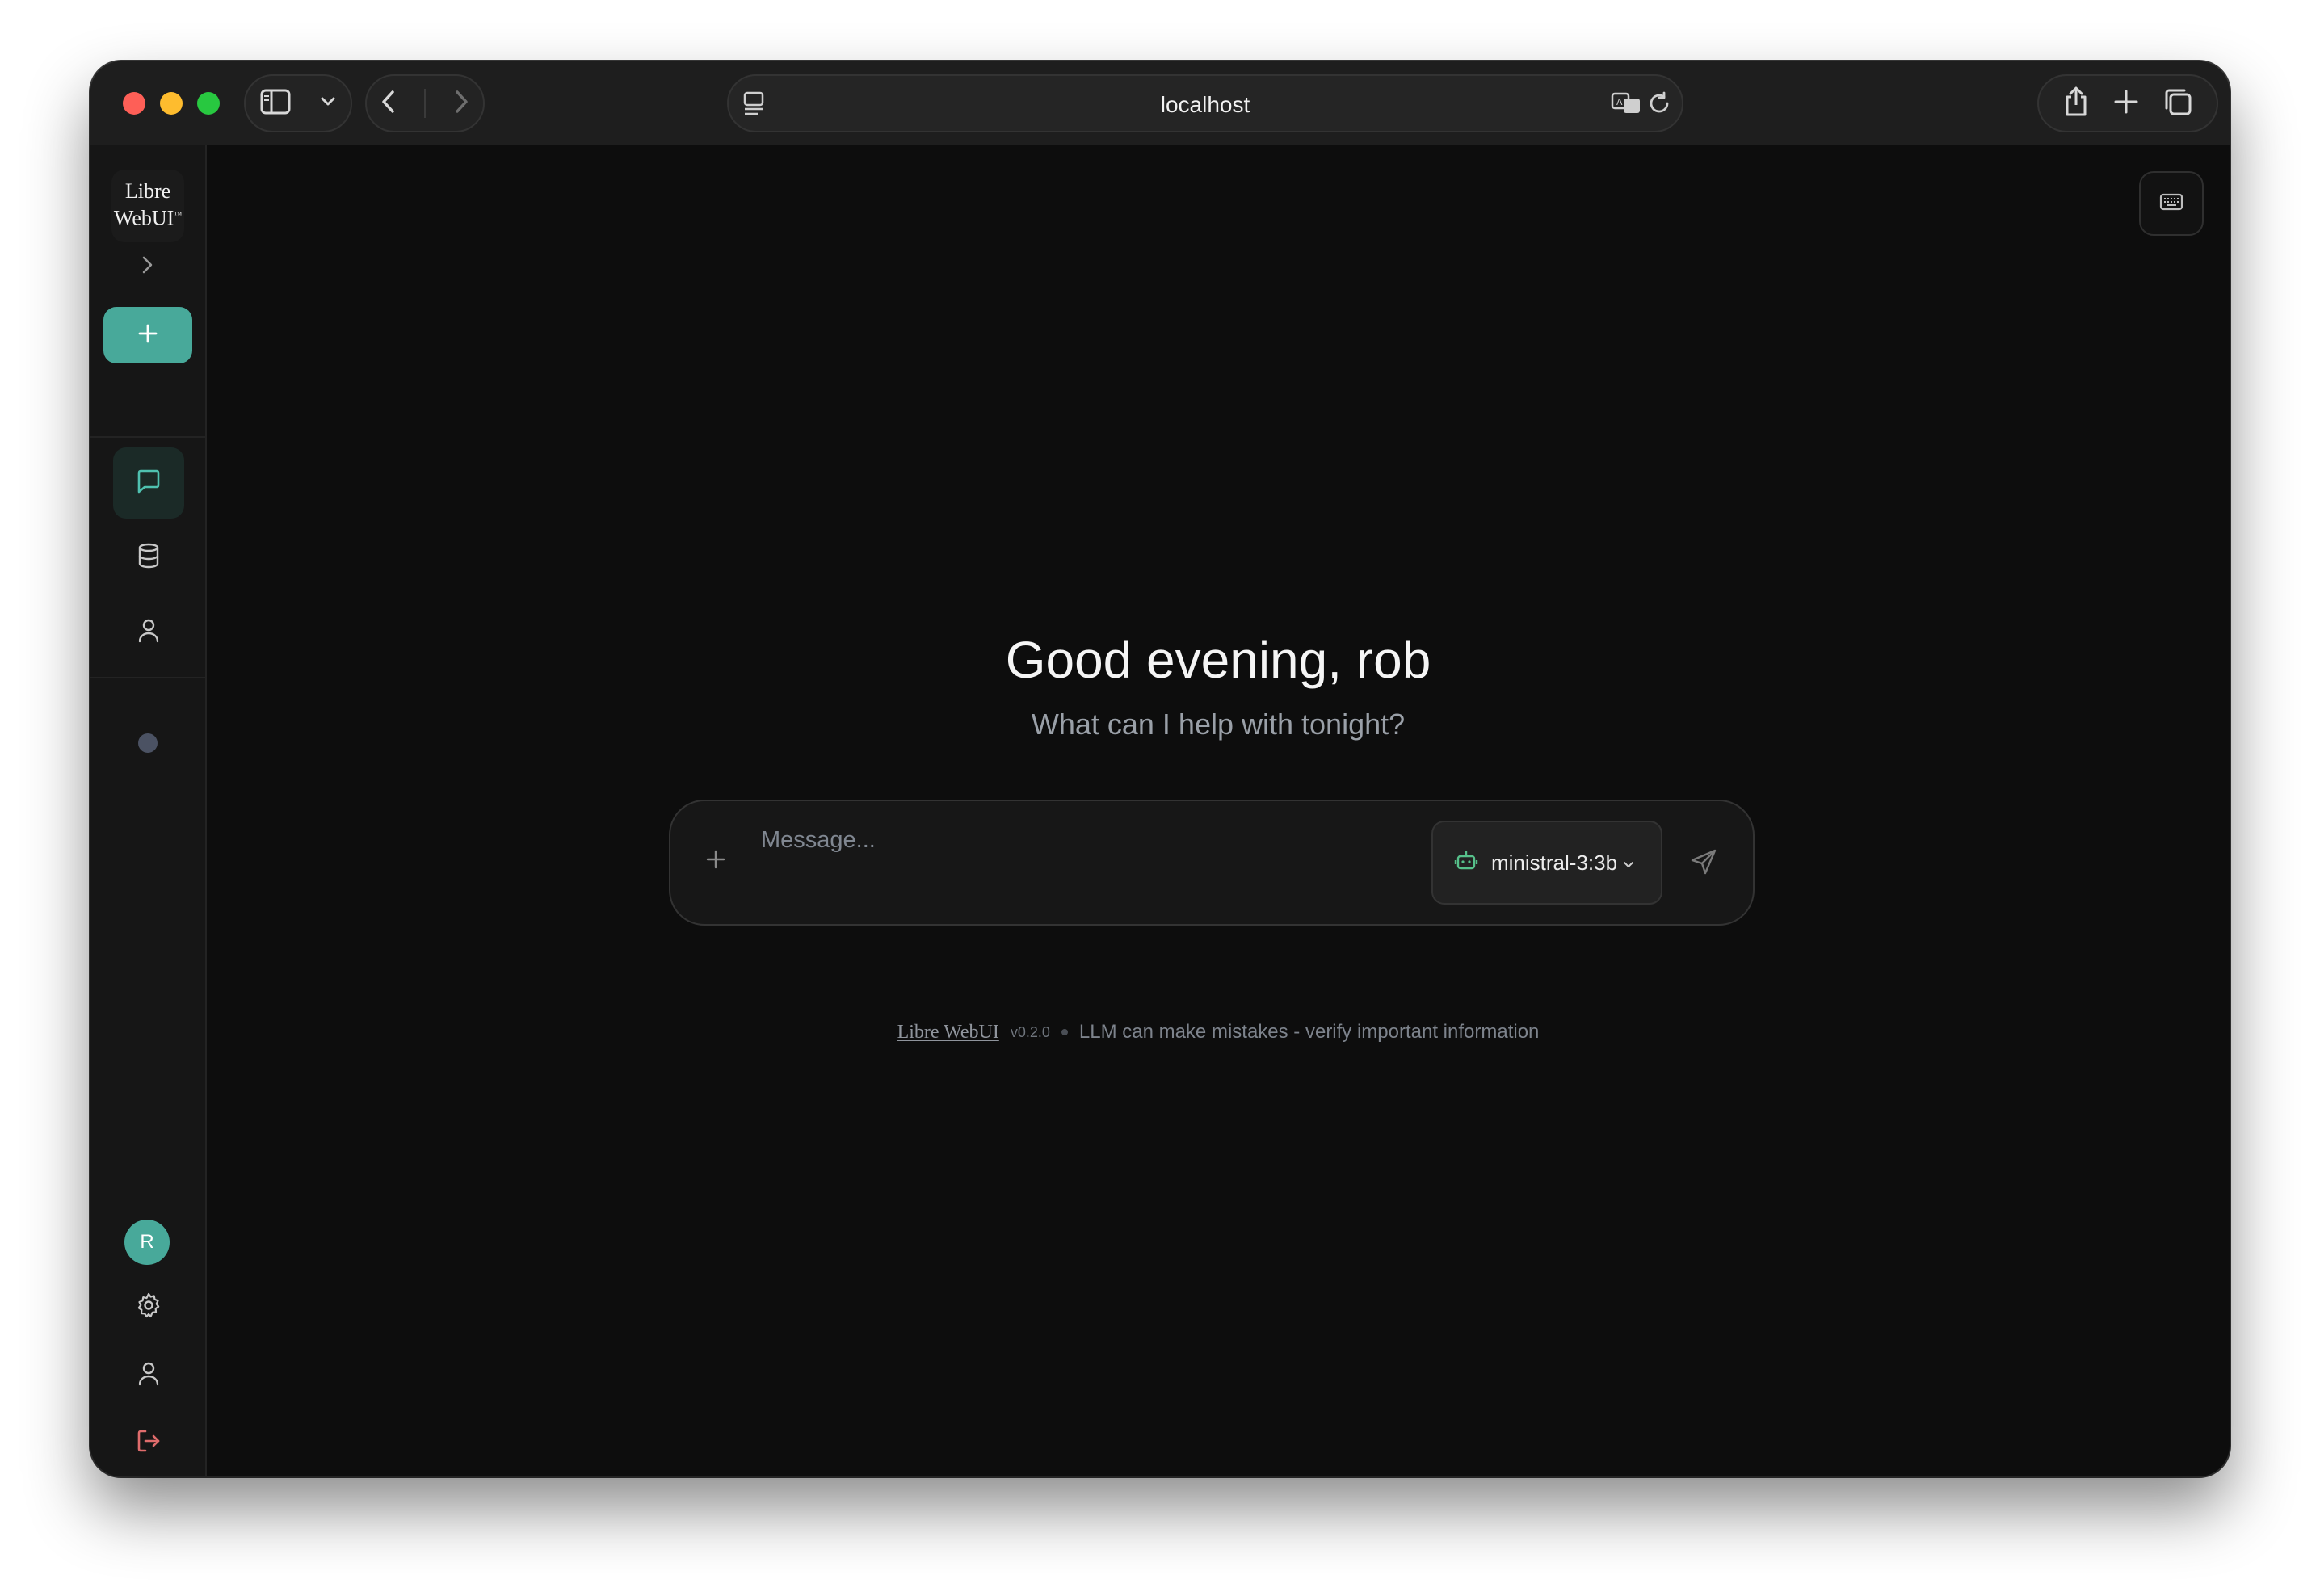 The width and height of the screenshot is (2320, 1596). I want to click on logout-icon, so click(148, 1443).